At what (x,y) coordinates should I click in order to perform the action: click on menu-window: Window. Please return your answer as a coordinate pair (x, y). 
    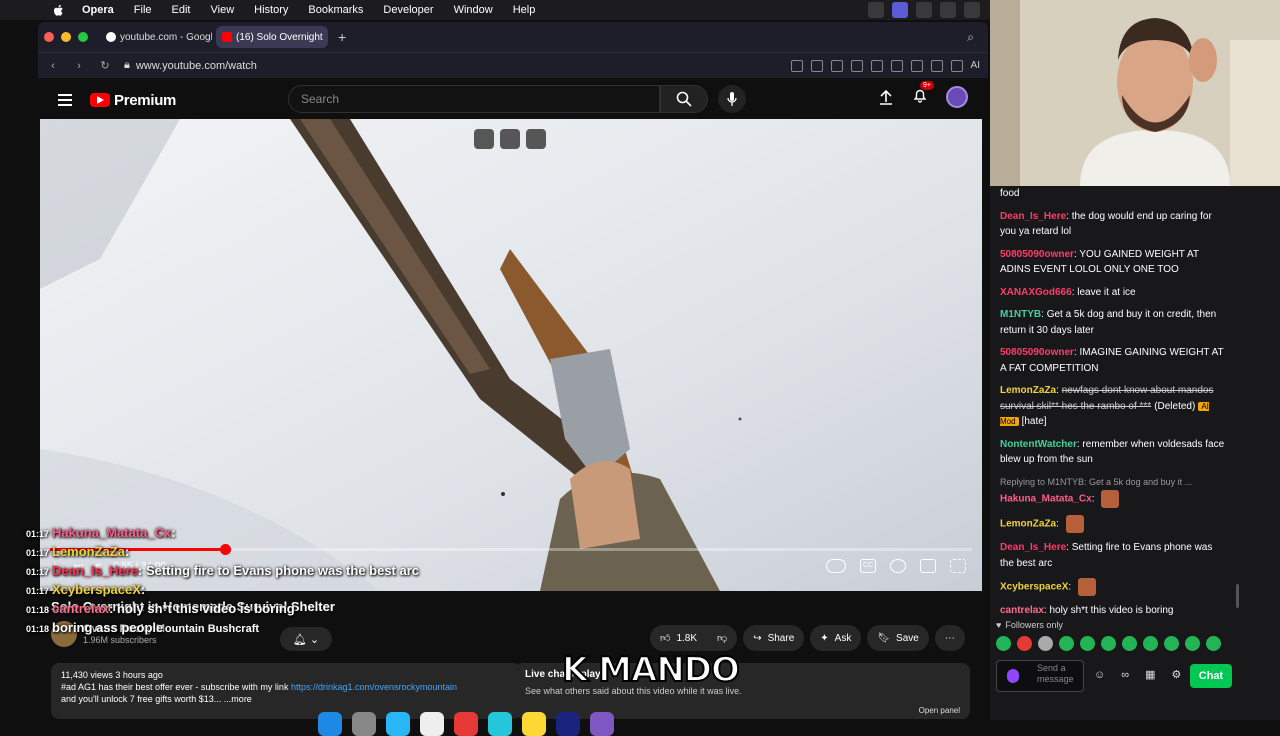
    Looking at the image, I should click on (473, 10).